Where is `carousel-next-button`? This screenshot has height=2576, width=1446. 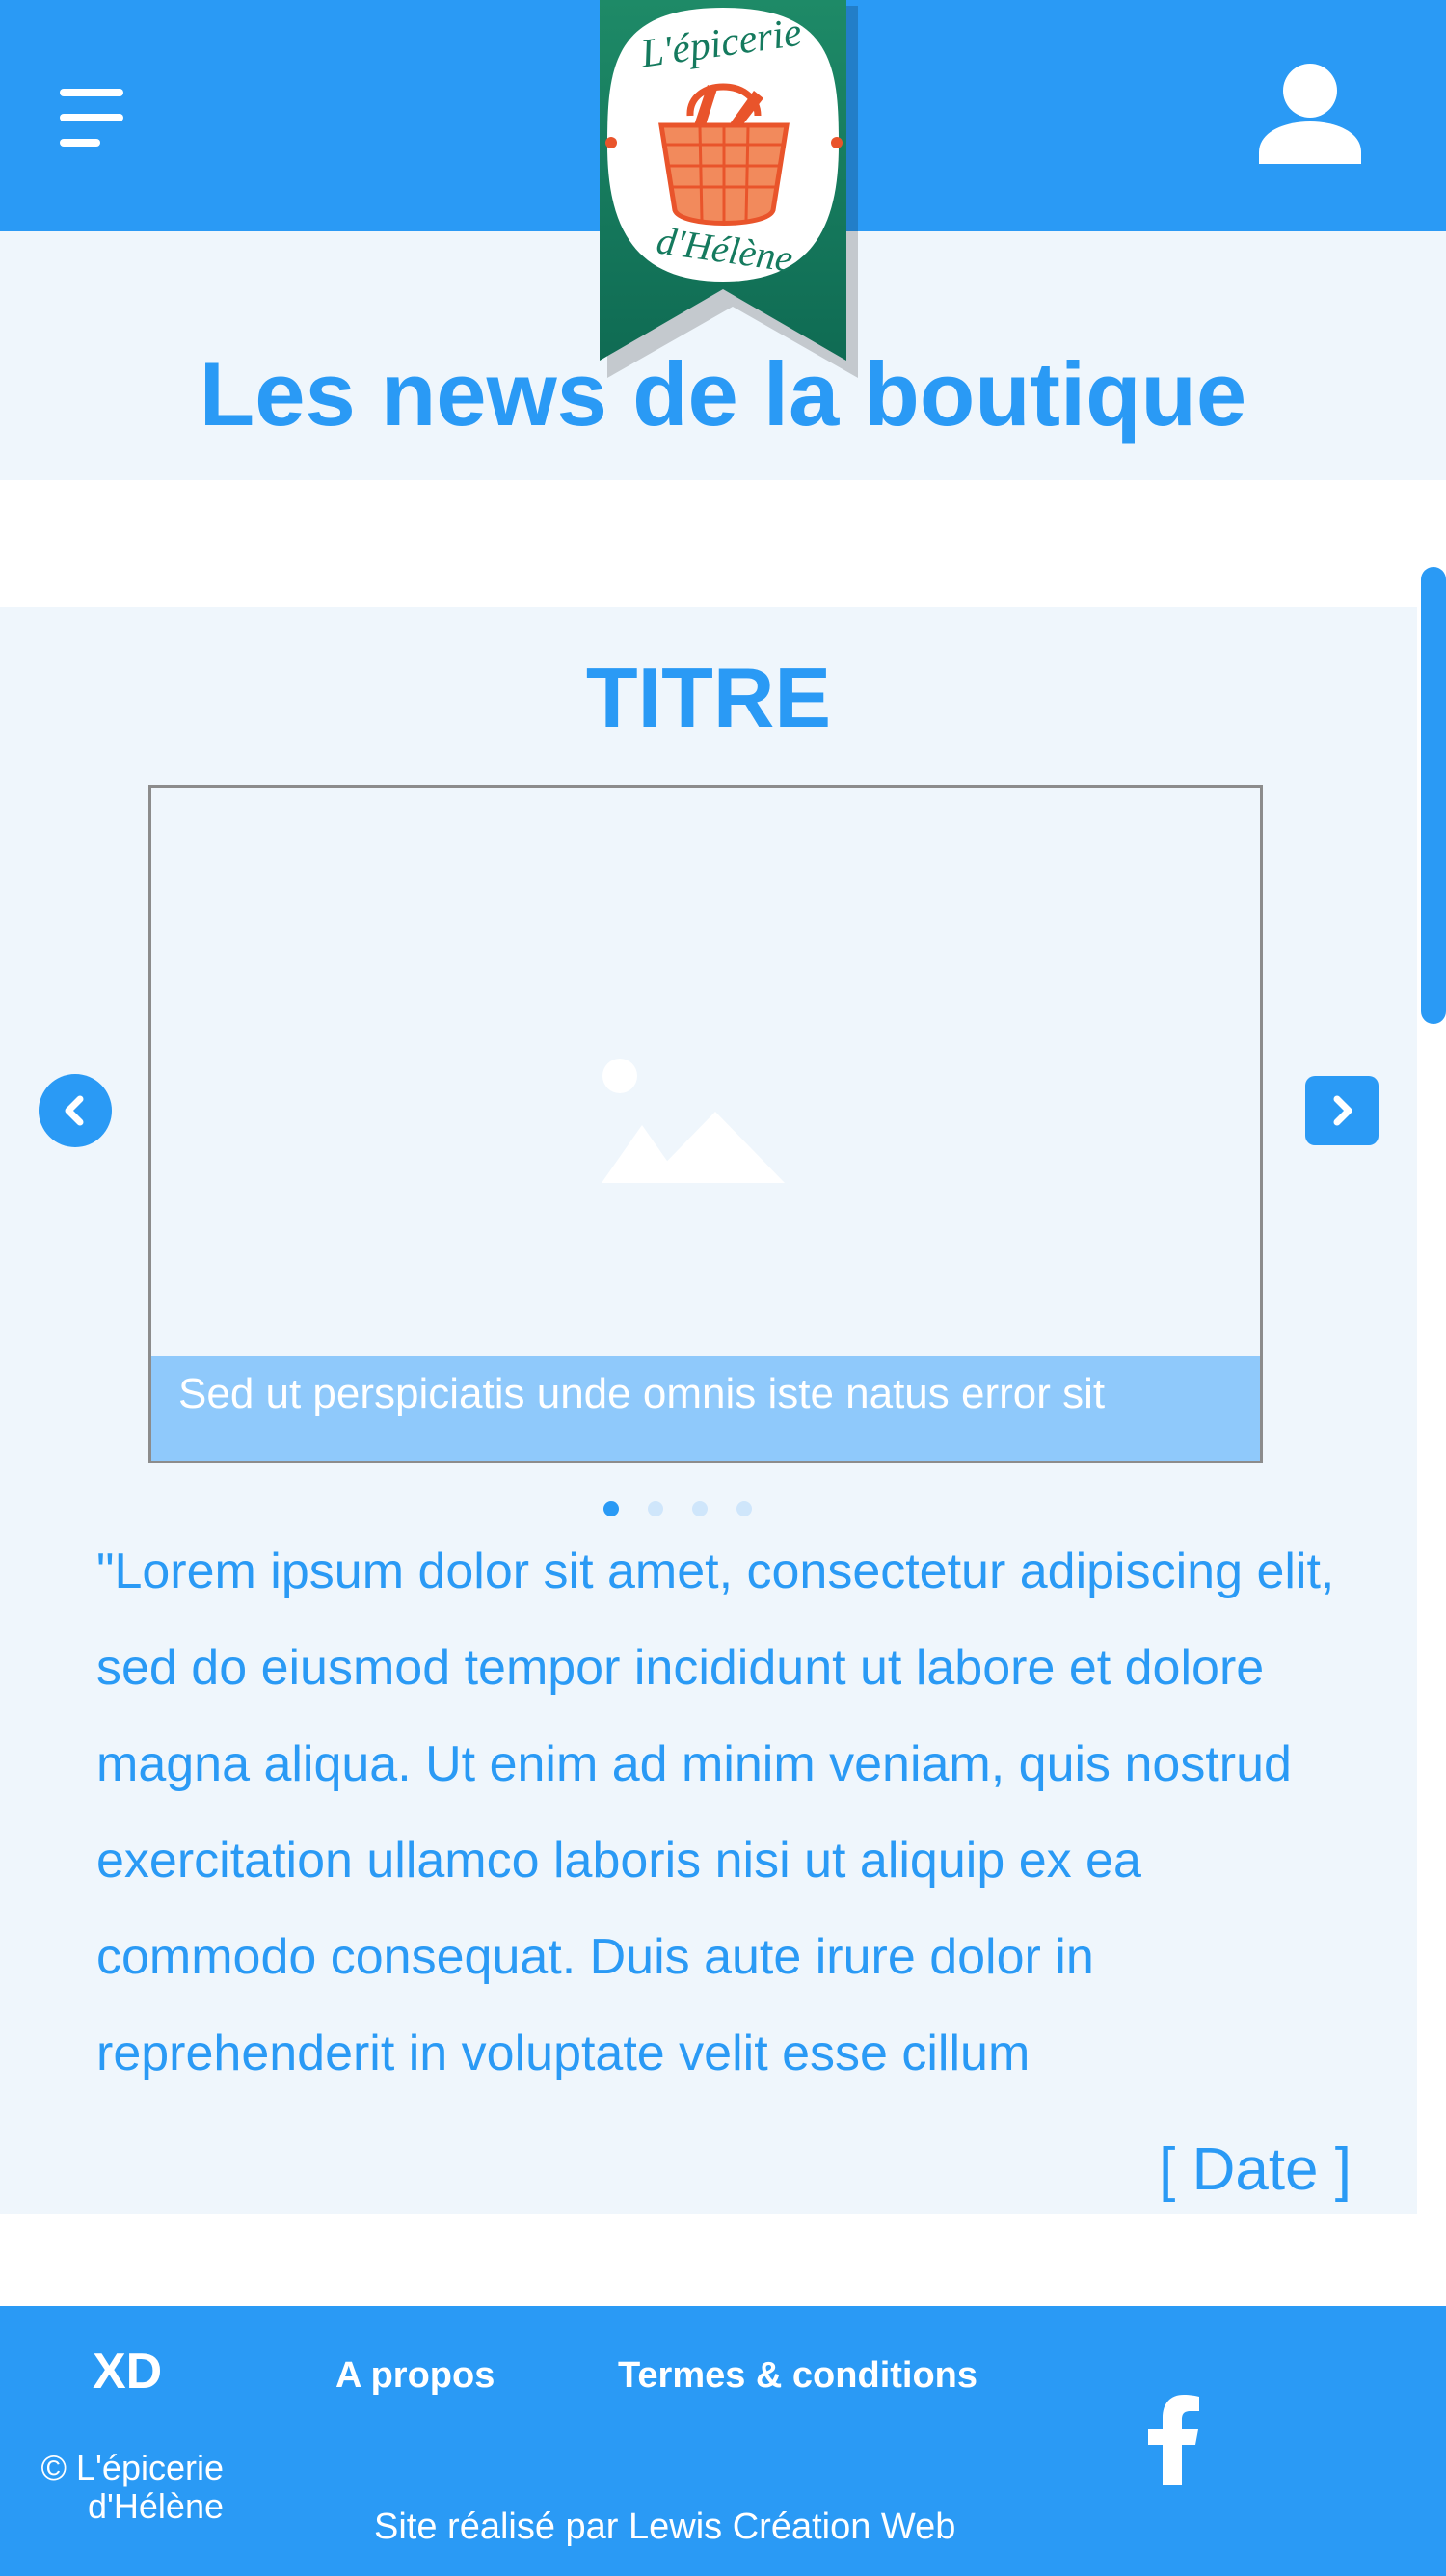 carousel-next-button is located at coordinates (1342, 1111).